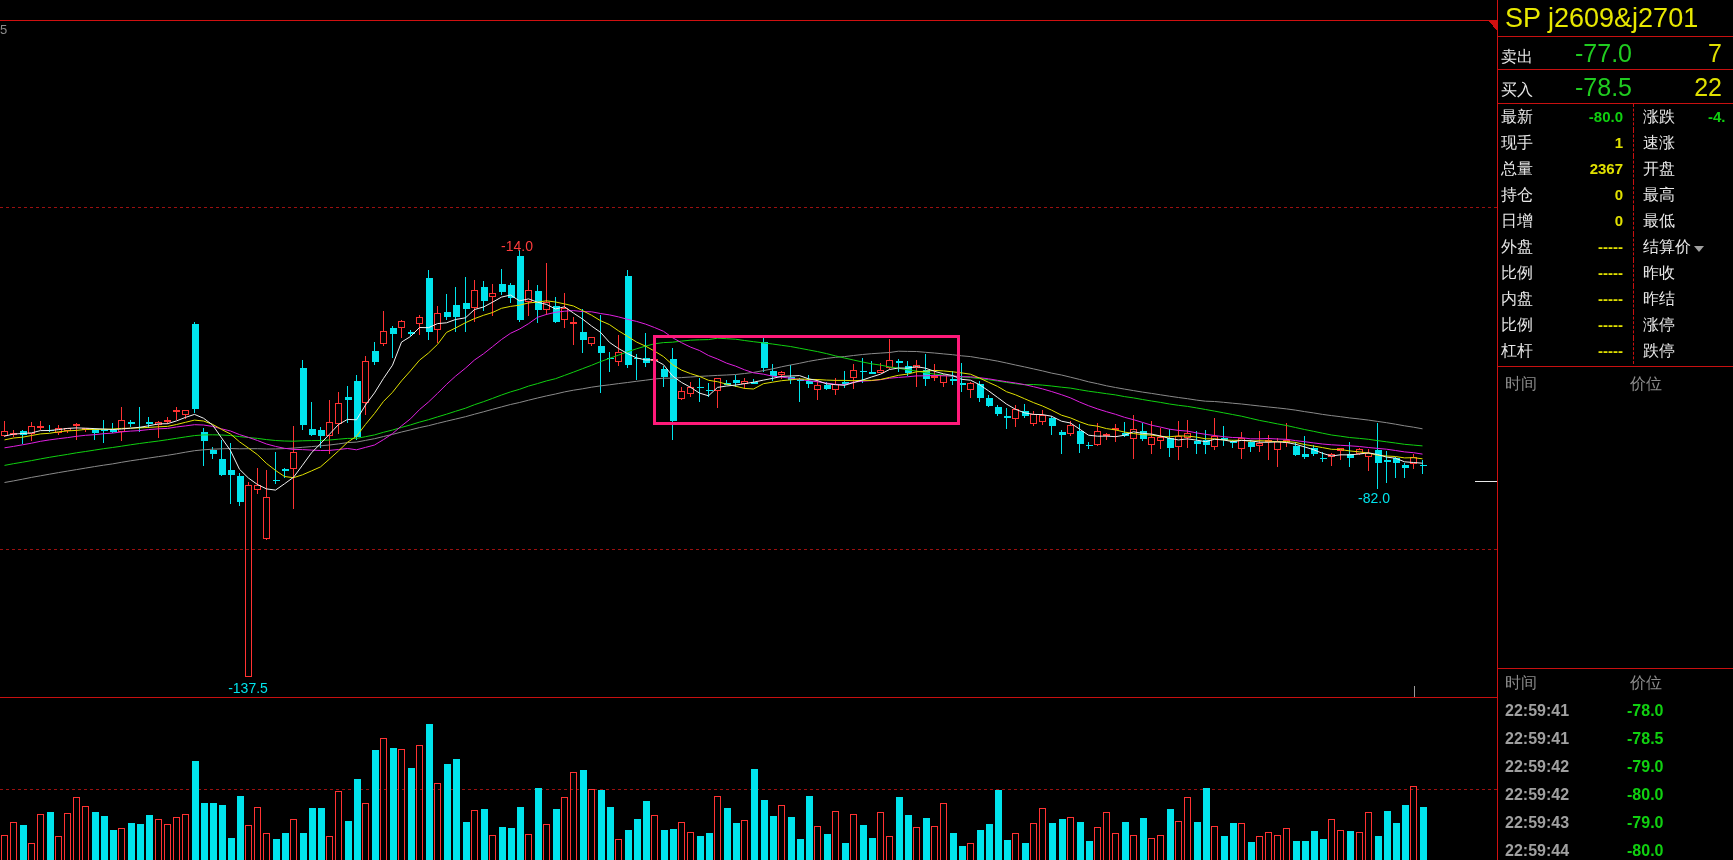 The image size is (1733, 860). I want to click on trade-price: -78.0, so click(1645, 711).